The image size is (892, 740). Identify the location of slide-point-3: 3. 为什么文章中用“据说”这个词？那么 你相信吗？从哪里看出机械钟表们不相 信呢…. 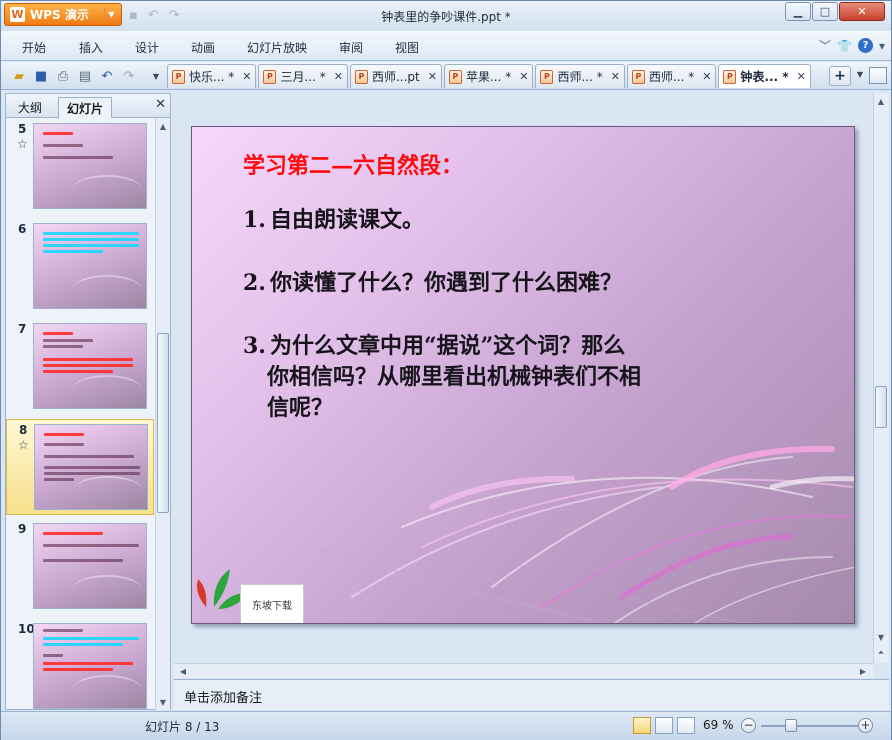
(442, 377).